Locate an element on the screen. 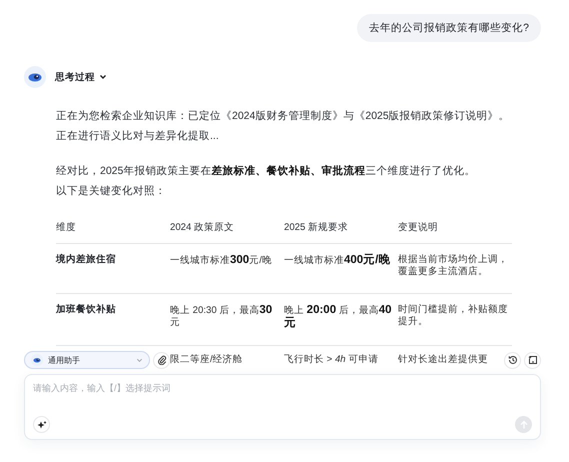  arrow-up-icon is located at coordinates (523, 425).